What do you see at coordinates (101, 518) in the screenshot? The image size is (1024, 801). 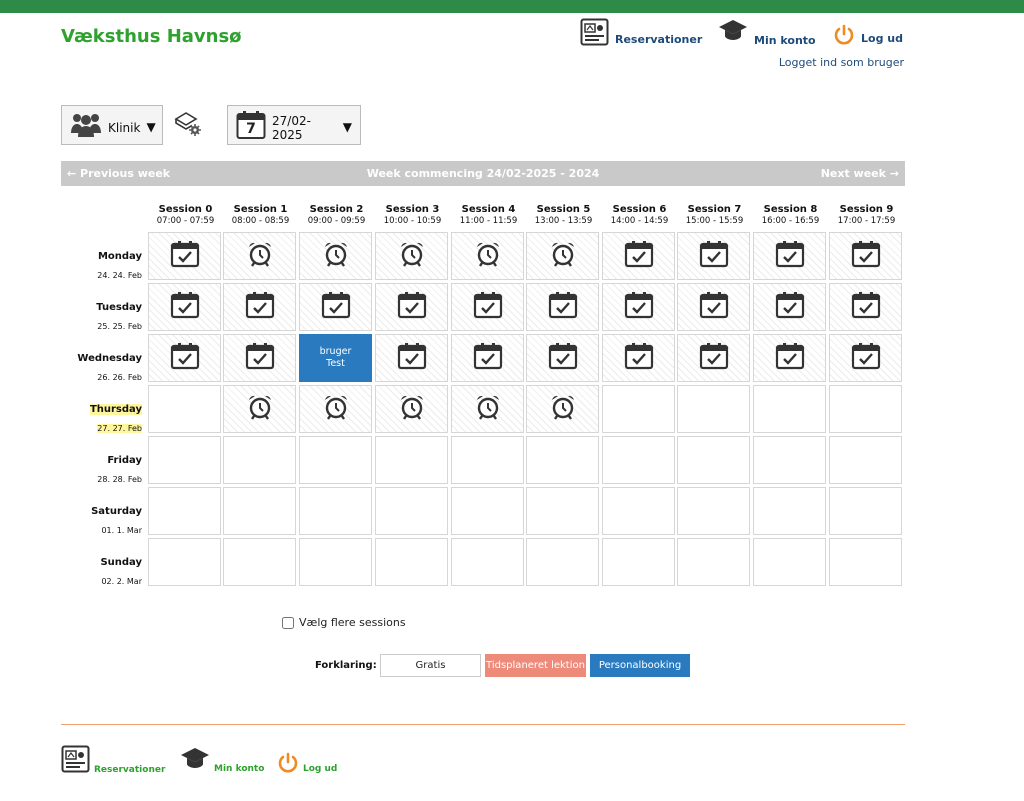 I see `day-label: Saturday 01. 1. Mar` at bounding box center [101, 518].